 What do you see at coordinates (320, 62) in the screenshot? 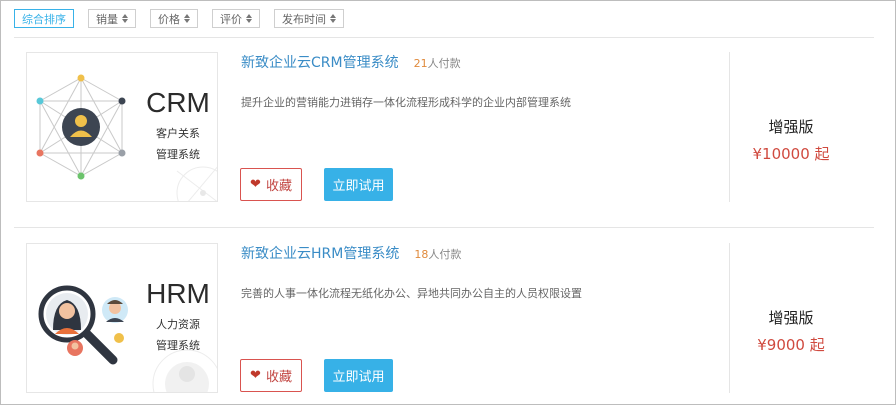
I see `product-title: 新致企业云CRM管理系统` at bounding box center [320, 62].